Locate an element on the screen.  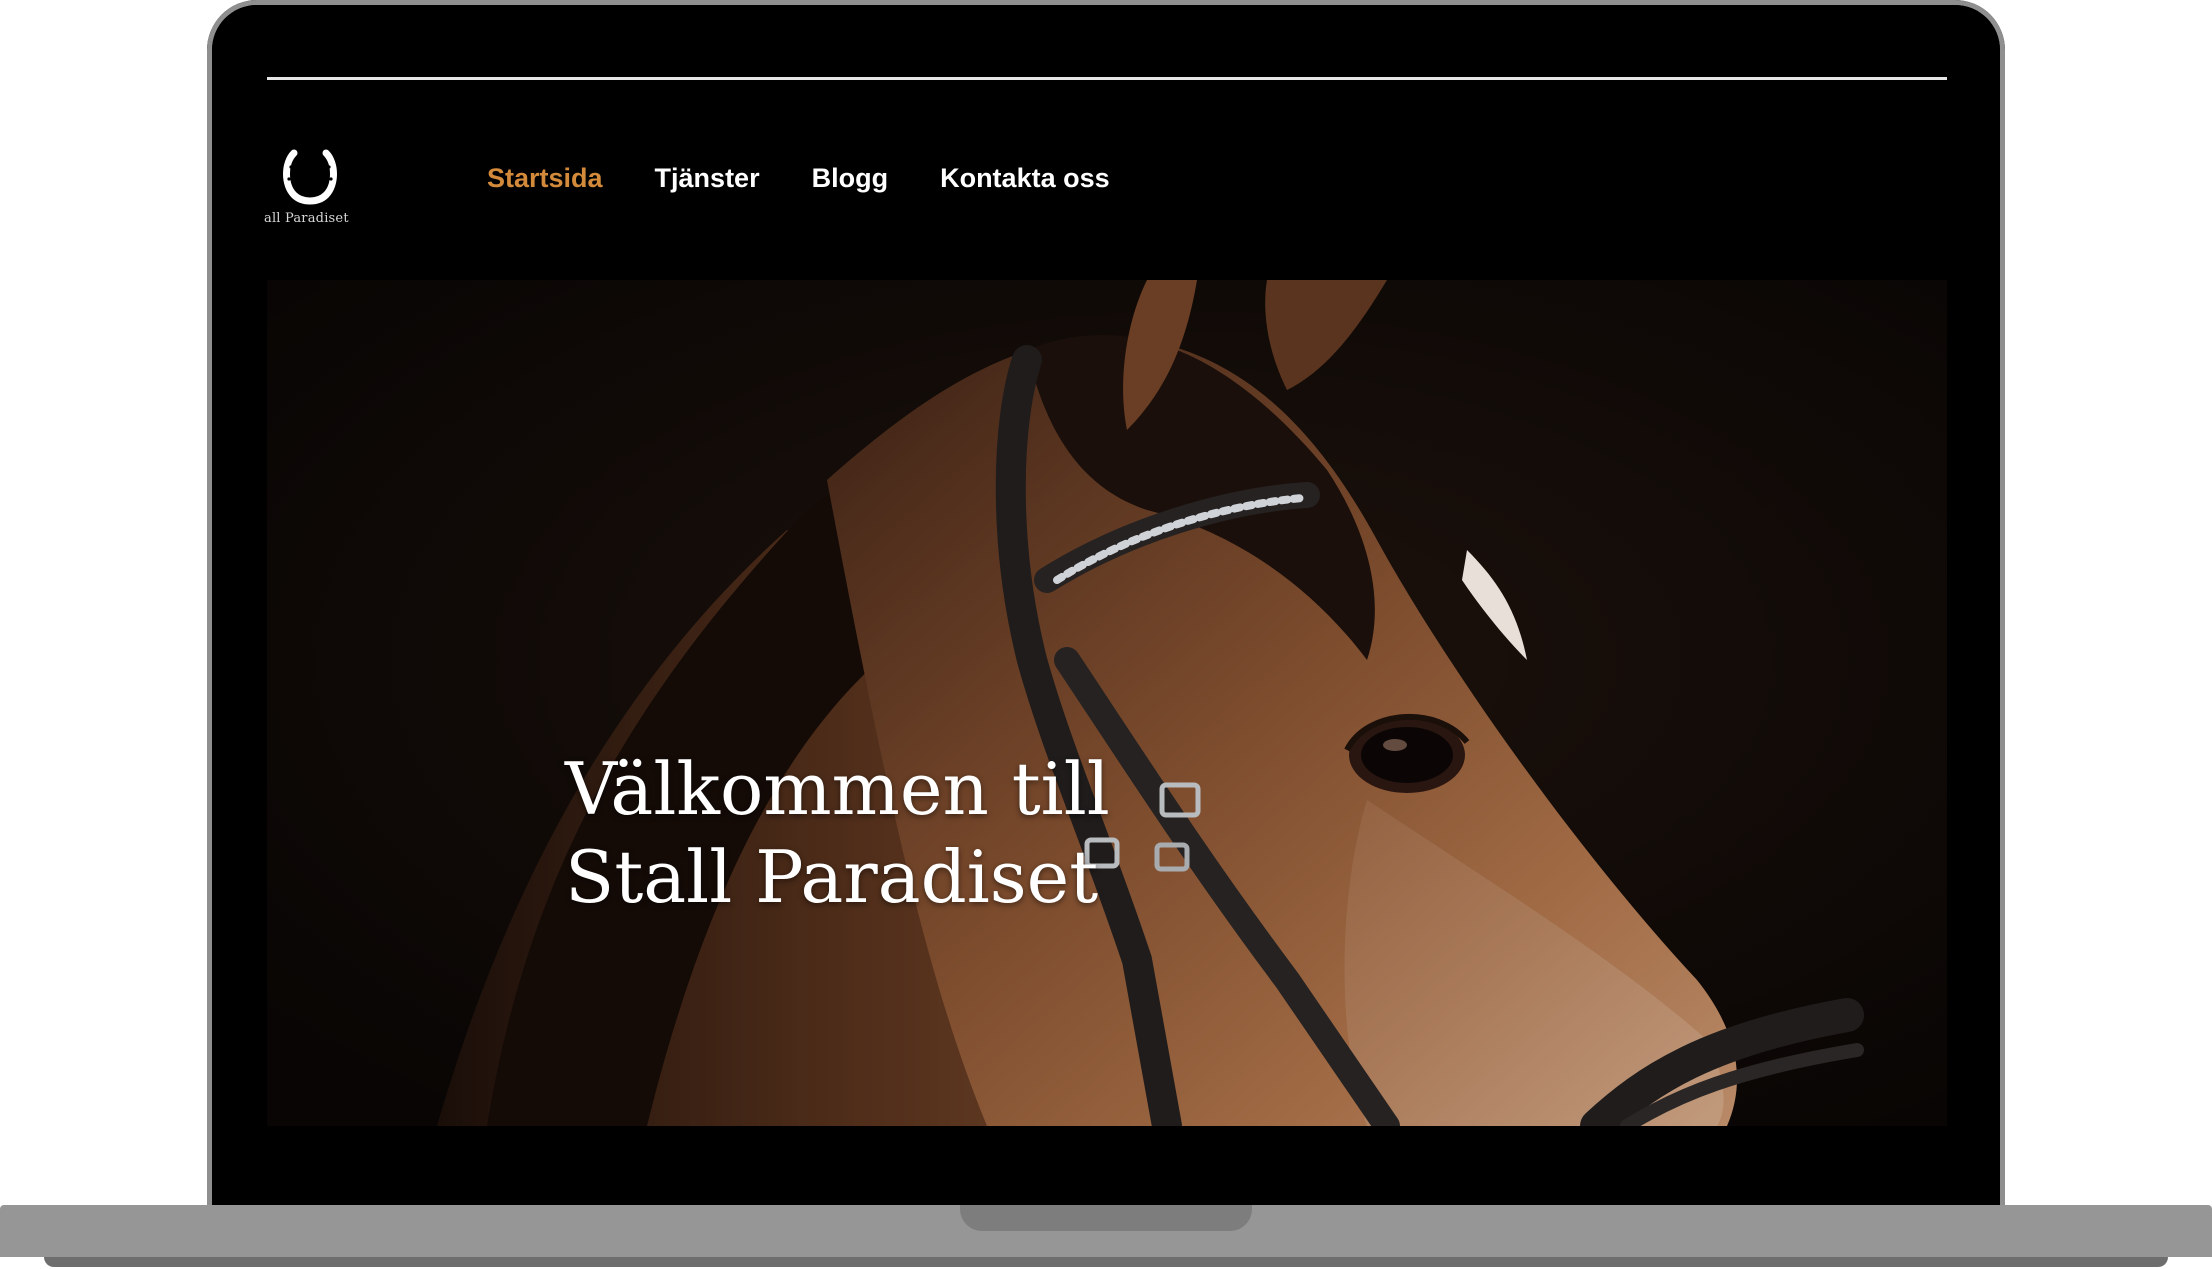
laptop-base-shadow is located at coordinates (1106, 1262).